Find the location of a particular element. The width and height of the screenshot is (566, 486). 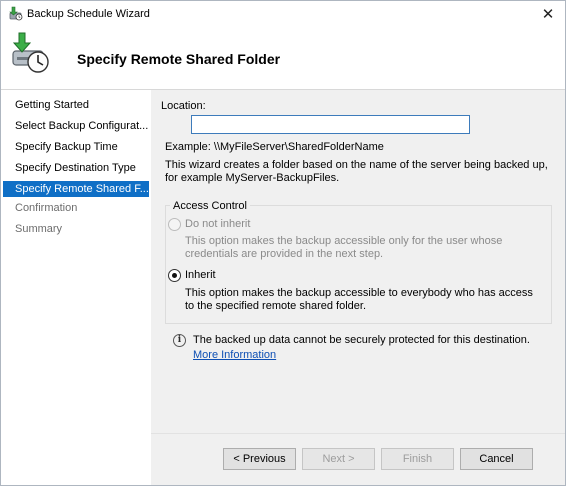

backup-clock-icon is located at coordinates (30, 52).